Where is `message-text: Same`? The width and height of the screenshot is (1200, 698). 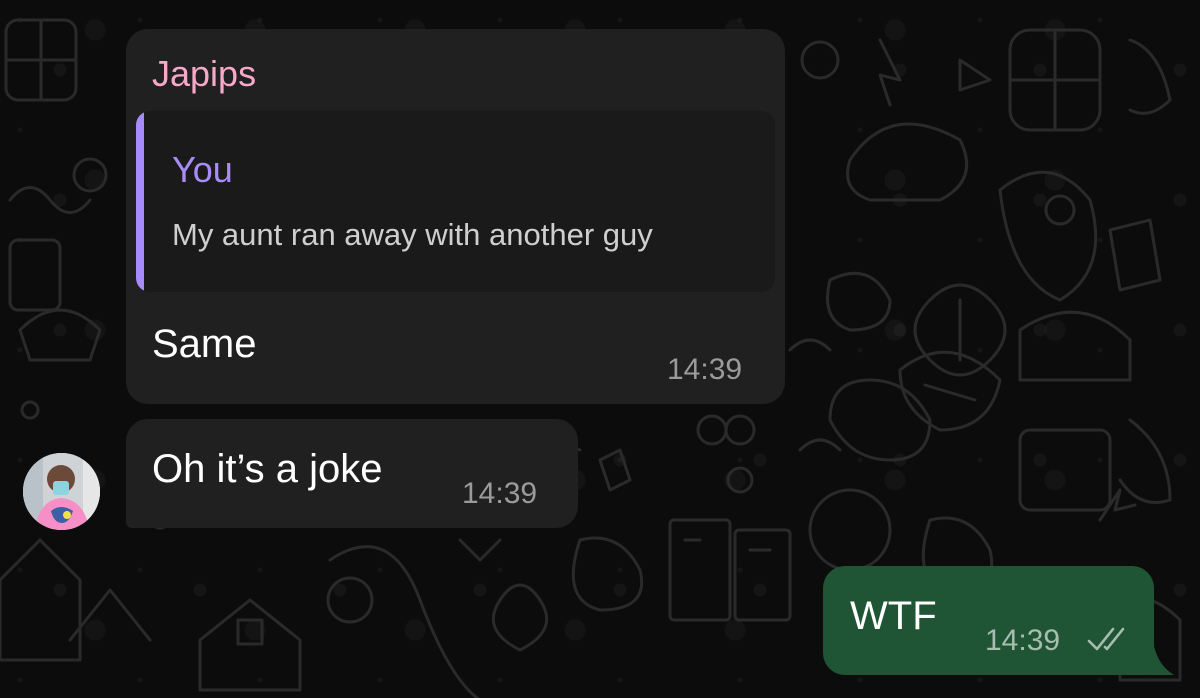 message-text: Same is located at coordinates (204, 344).